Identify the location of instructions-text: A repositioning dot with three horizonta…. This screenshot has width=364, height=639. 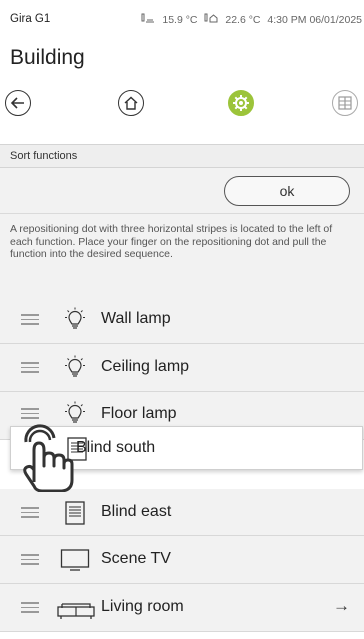
(182, 255).